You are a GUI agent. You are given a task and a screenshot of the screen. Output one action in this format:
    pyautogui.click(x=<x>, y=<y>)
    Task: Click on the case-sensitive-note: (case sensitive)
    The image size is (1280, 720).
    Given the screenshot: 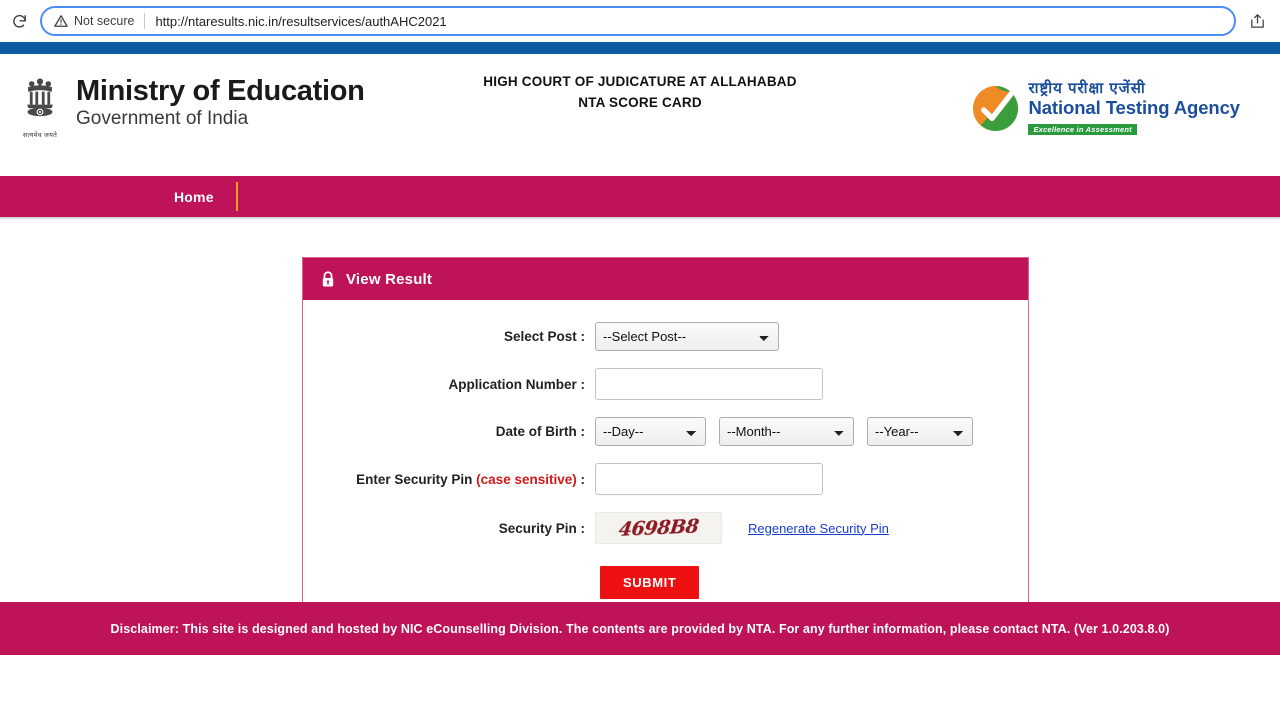 What is the action you would take?
    pyautogui.click(x=526, y=479)
    